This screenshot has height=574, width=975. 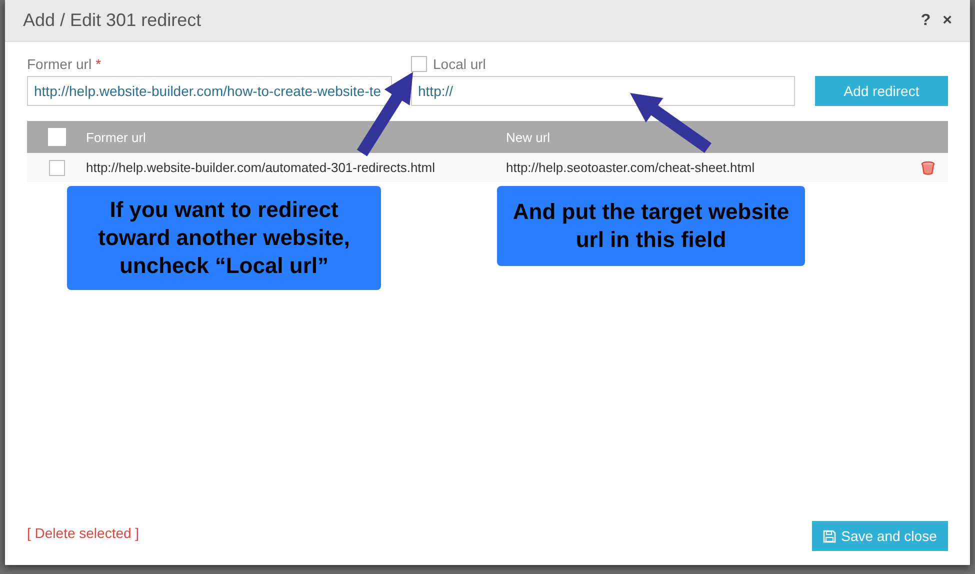 What do you see at coordinates (630, 167) in the screenshot?
I see `table-cell: http://help.seotoaster.com/cheat-sheet.html` at bounding box center [630, 167].